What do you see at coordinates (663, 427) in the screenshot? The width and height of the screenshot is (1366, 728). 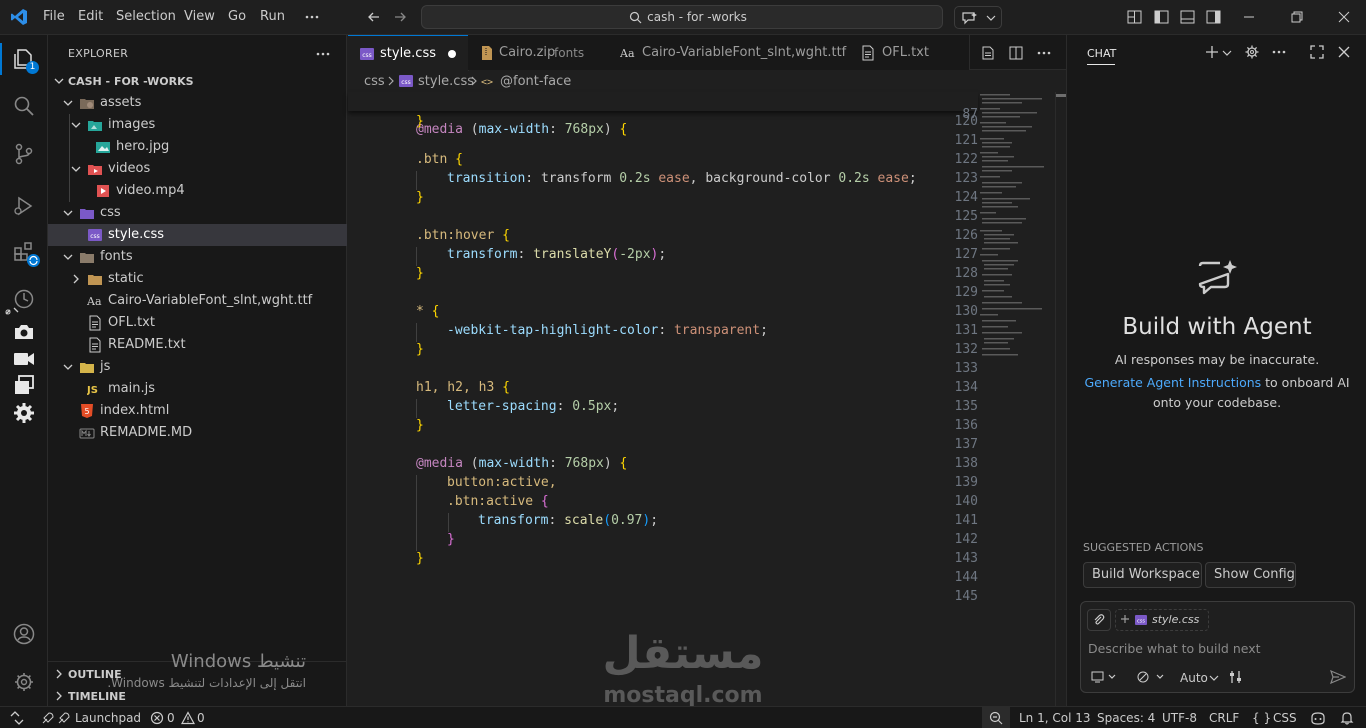 I see `code-line-136: 136}` at bounding box center [663, 427].